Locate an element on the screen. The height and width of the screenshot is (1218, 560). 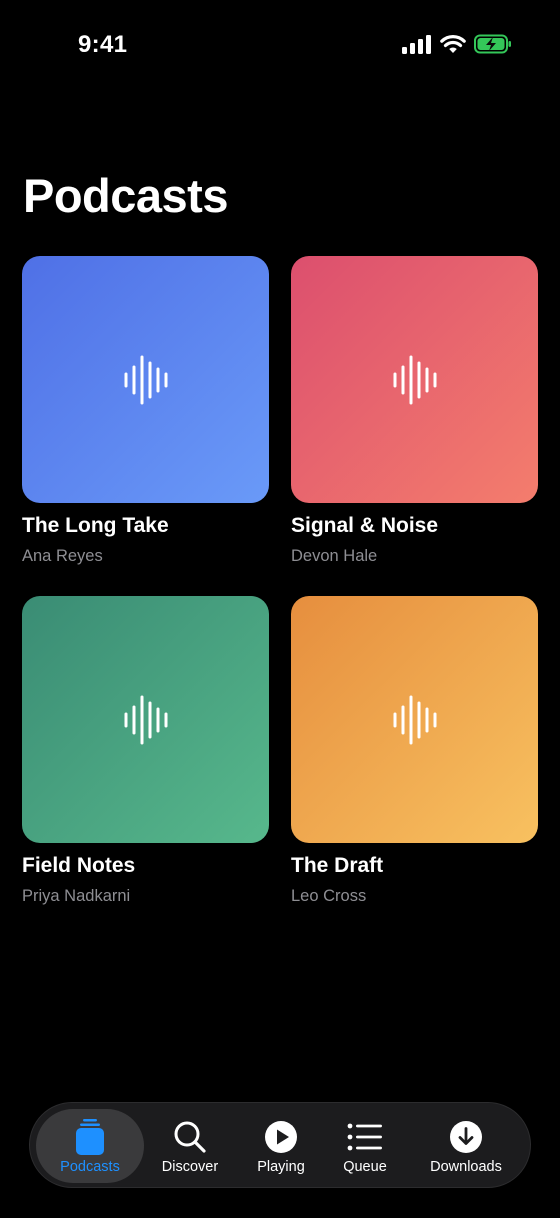
battery-charging-icon is located at coordinates (493, 44).